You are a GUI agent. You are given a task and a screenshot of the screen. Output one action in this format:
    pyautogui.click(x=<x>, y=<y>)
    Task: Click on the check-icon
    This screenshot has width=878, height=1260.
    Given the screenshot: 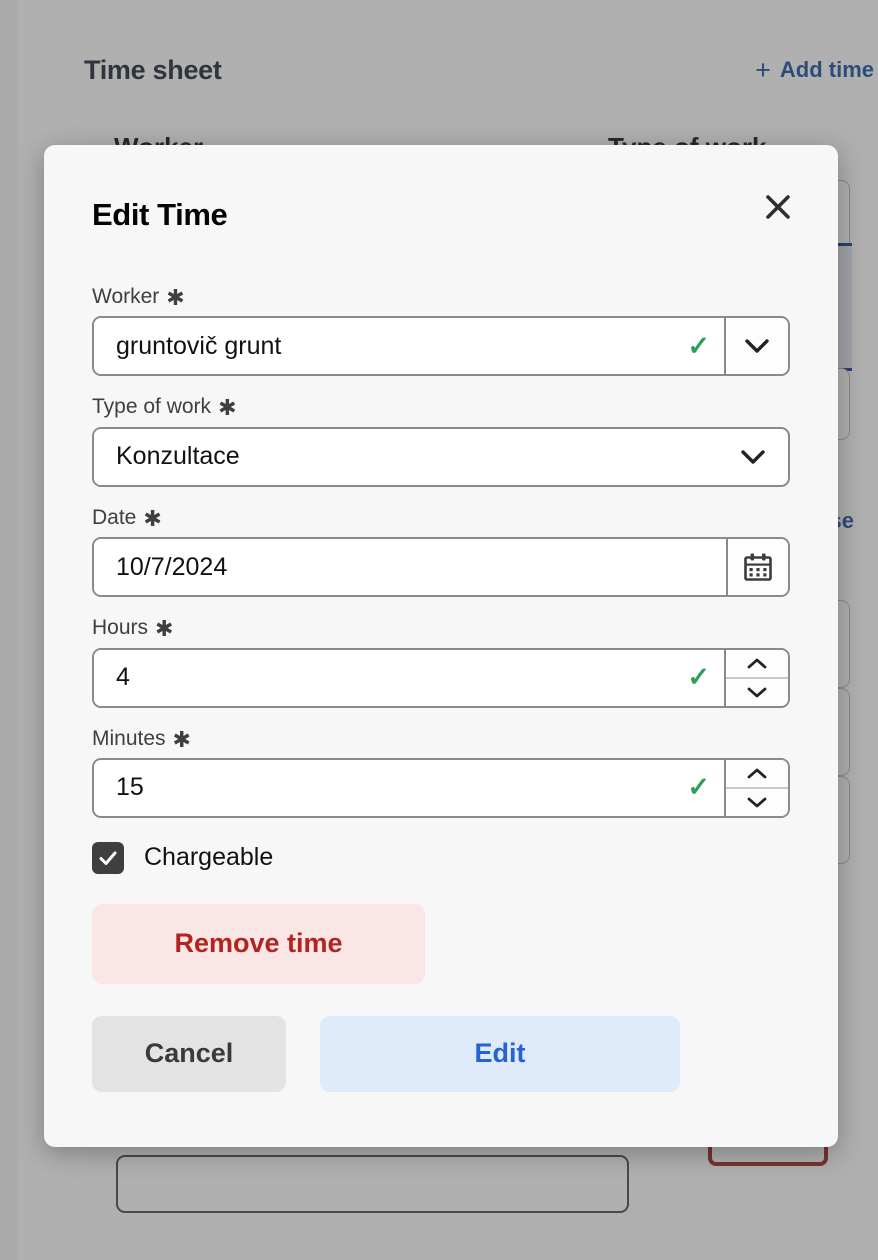 What is the action you would take?
    pyautogui.click(x=108, y=858)
    